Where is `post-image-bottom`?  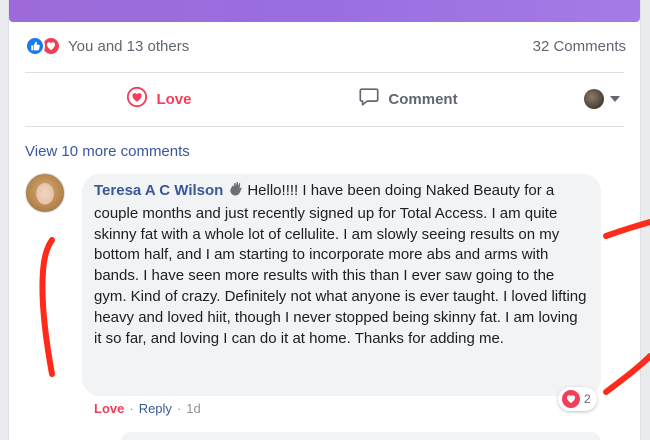
post-image-bottom is located at coordinates (324, 11).